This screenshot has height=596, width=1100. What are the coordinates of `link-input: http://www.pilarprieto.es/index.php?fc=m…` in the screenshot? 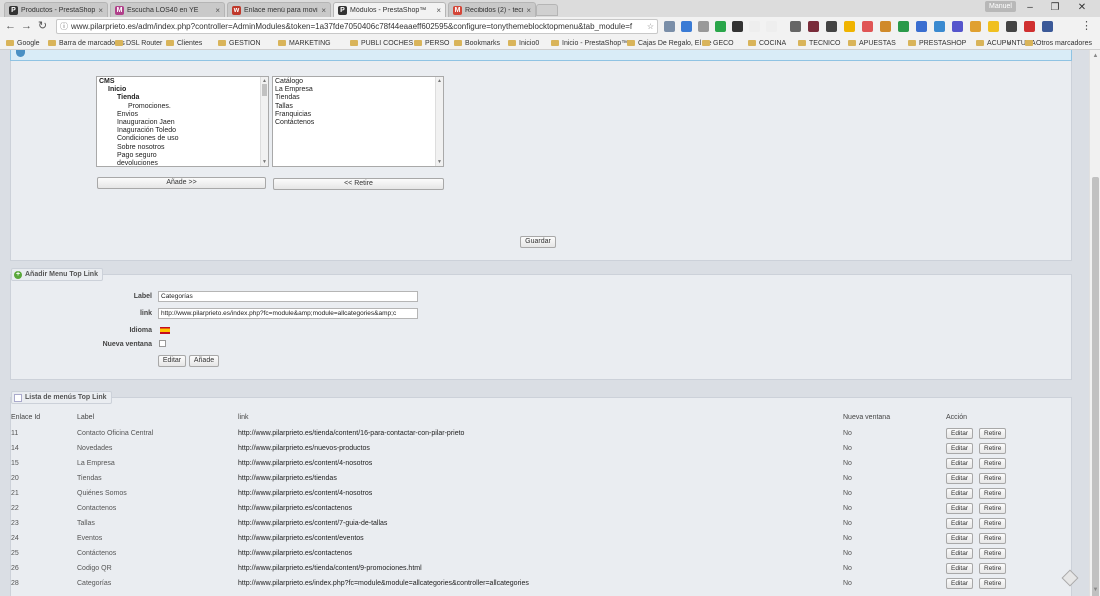 It's located at (288, 313).